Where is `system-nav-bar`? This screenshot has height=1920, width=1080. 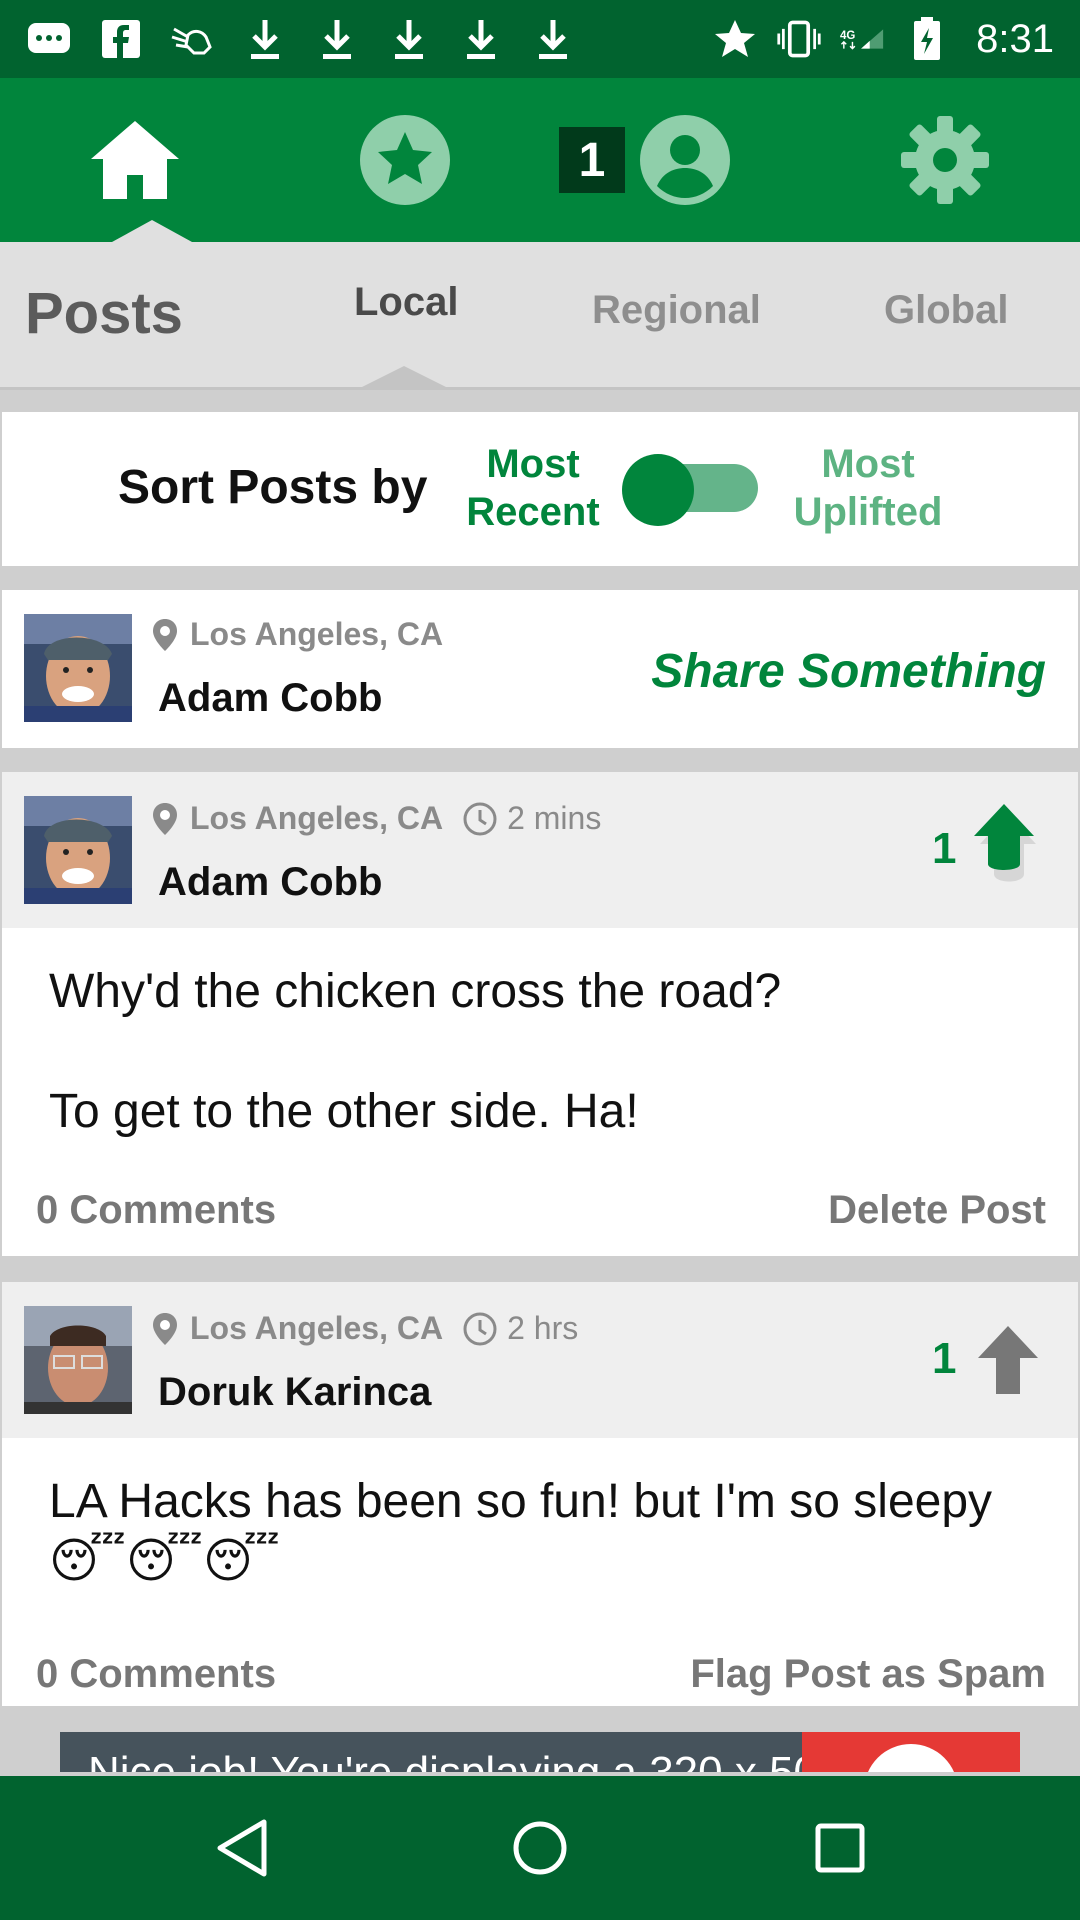 system-nav-bar is located at coordinates (540, 1848).